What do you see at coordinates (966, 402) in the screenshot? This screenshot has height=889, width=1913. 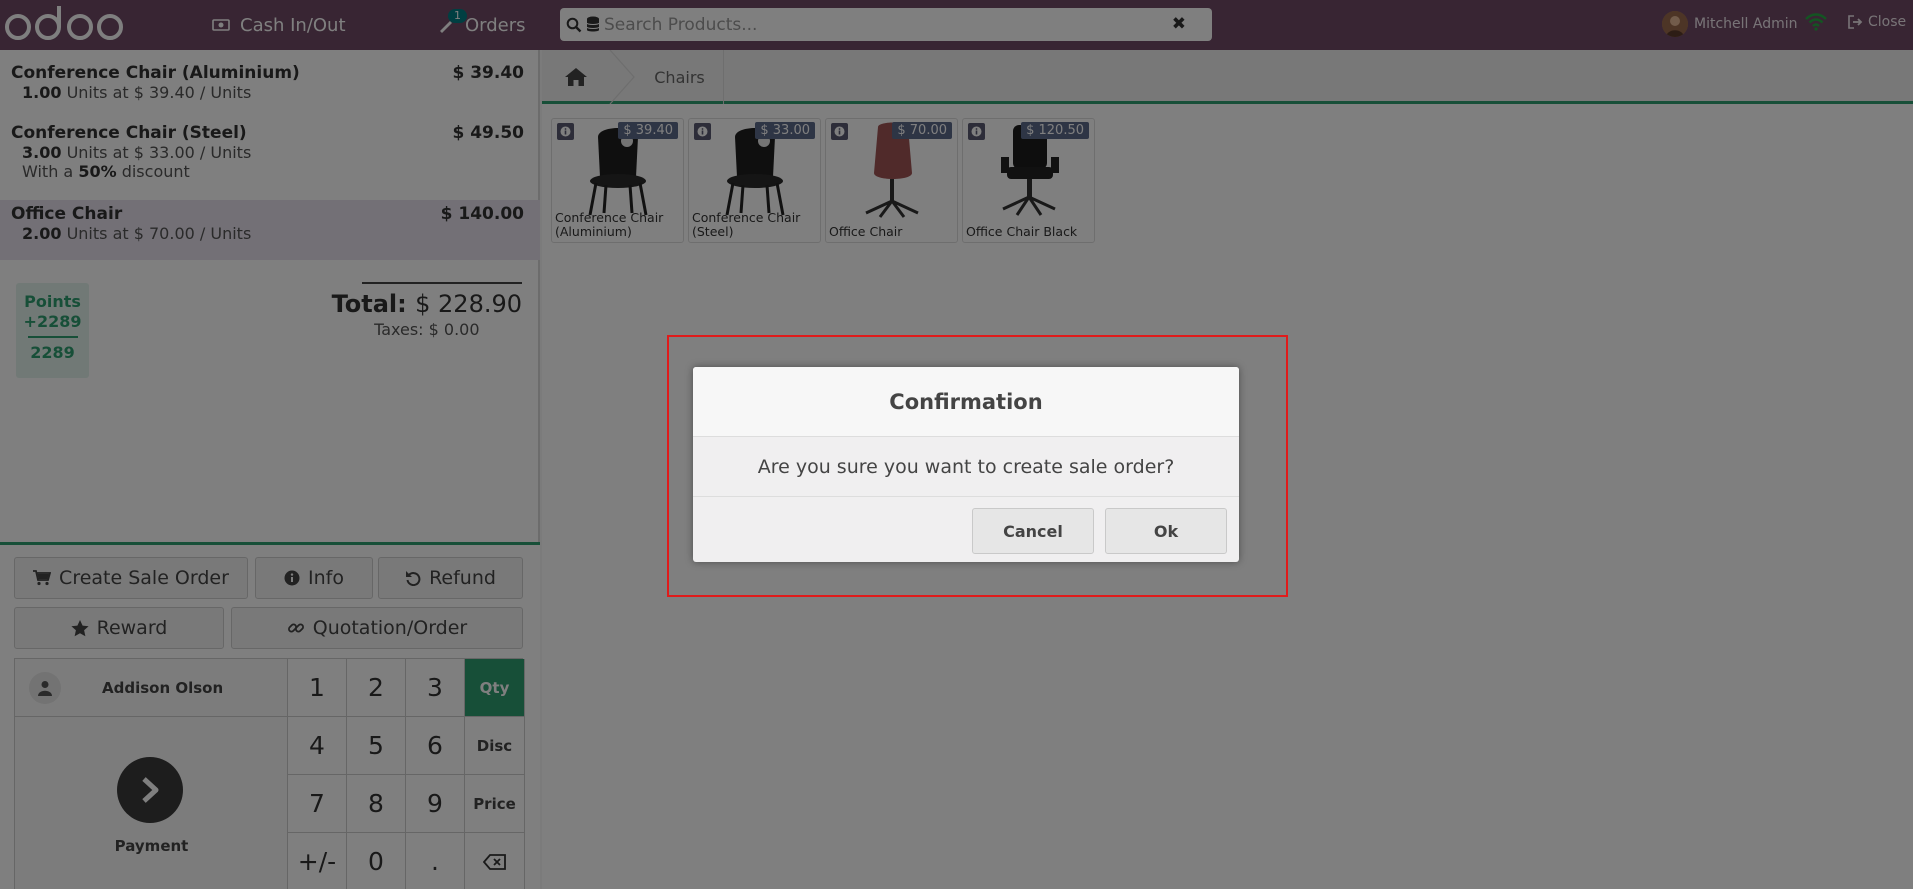 I see `dialog-title: Confirmation` at bounding box center [966, 402].